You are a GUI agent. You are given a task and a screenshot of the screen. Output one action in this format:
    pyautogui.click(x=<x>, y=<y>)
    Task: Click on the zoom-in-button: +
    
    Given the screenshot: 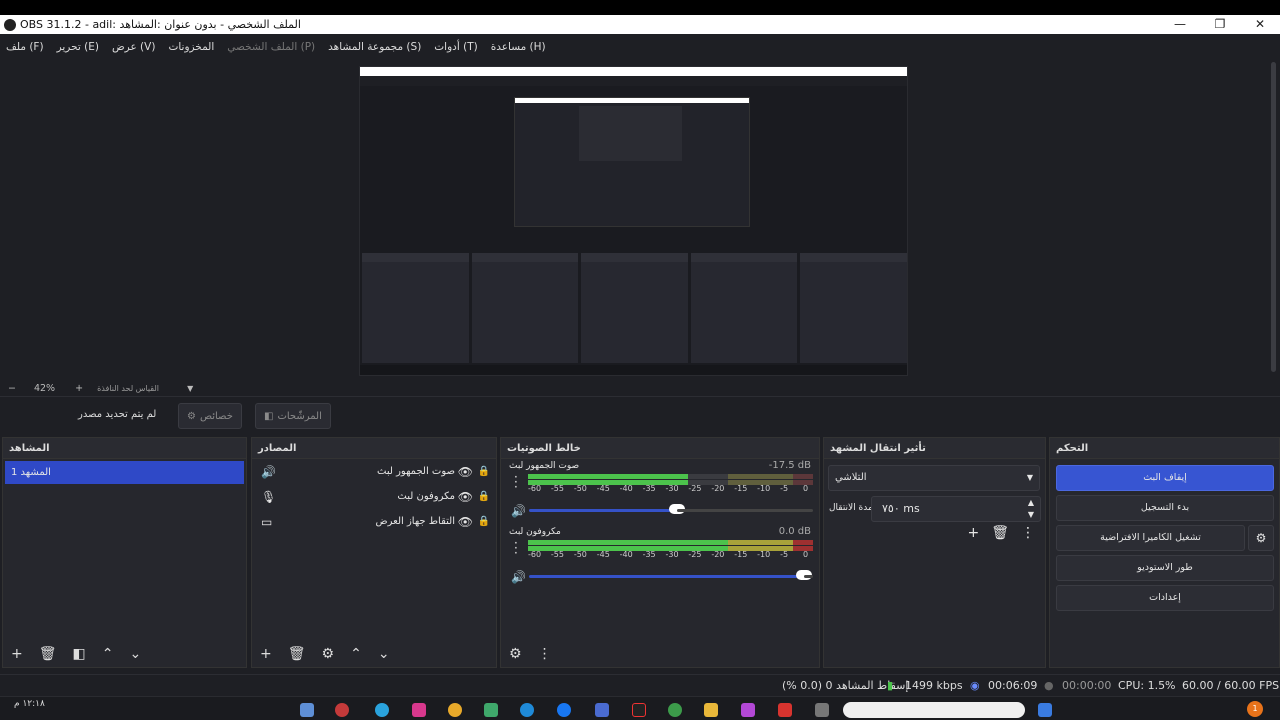 What is the action you would take?
    pyautogui.click(x=79, y=388)
    